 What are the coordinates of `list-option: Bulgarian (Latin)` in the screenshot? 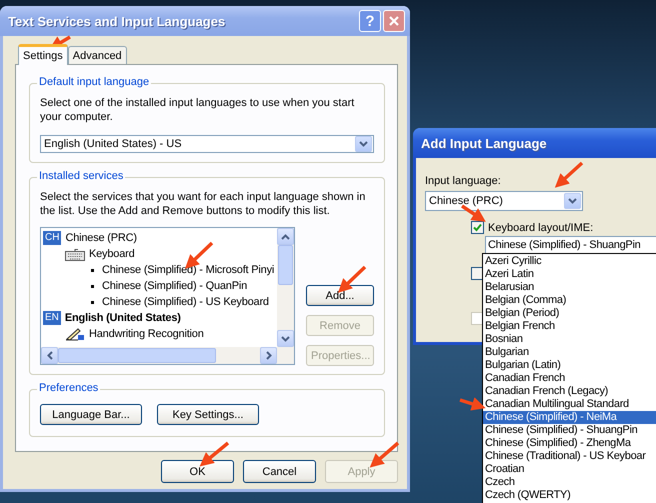 It's located at (569, 365).